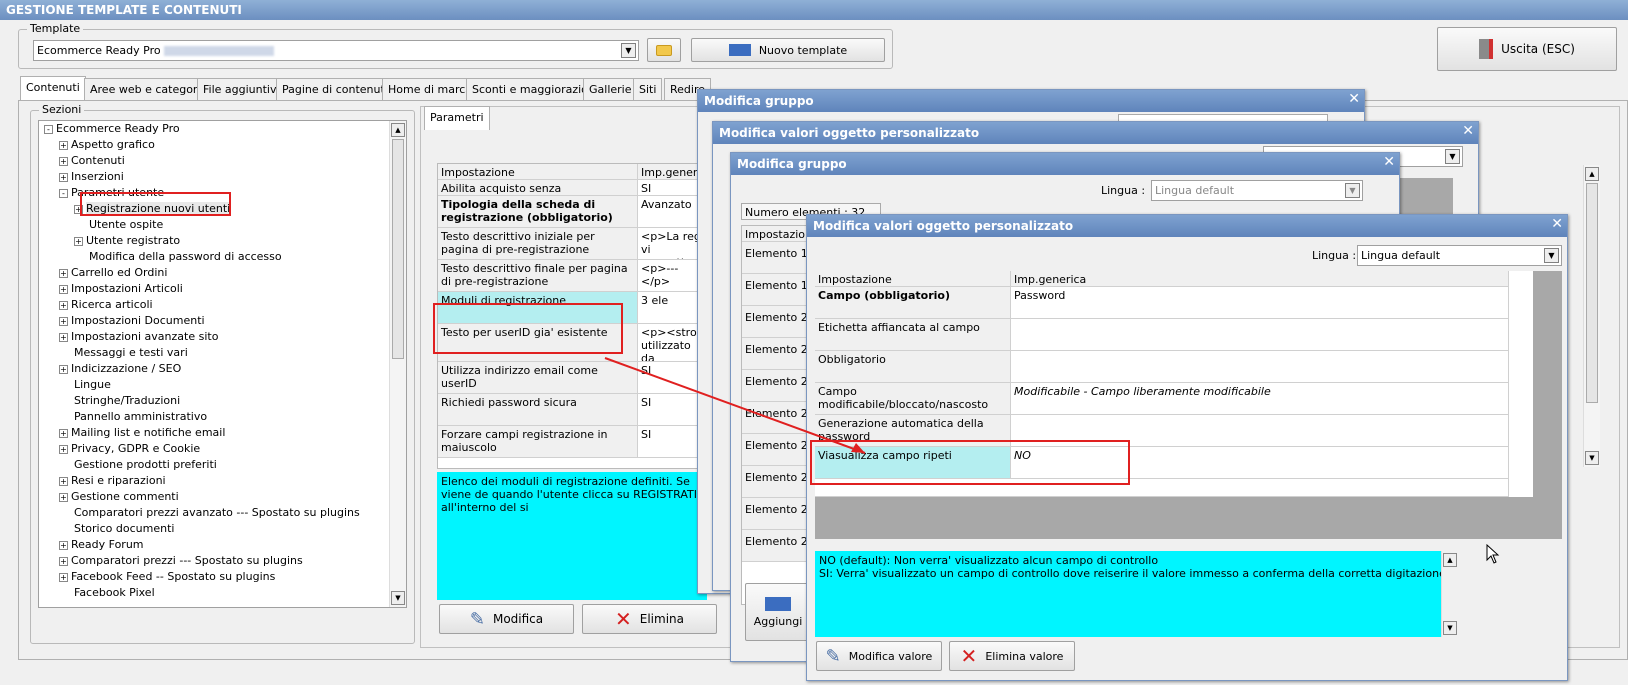 The height and width of the screenshot is (685, 1628). What do you see at coordinates (538, 442) in the screenshot?
I see `setting-name: Forzare campi registrazione in maiuscolo` at bounding box center [538, 442].